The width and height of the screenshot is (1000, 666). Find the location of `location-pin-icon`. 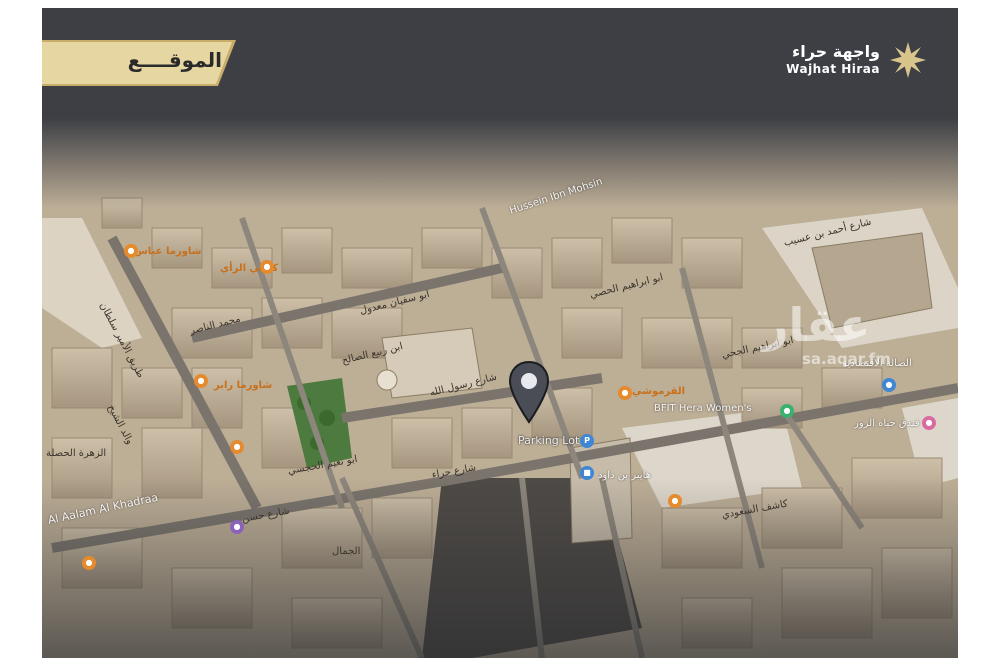

location-pin-icon is located at coordinates (529, 392).